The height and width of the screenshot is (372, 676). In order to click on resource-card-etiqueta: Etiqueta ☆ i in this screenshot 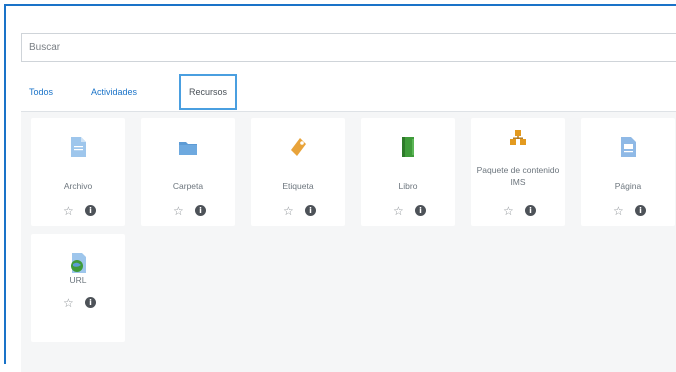, I will do `click(298, 172)`.